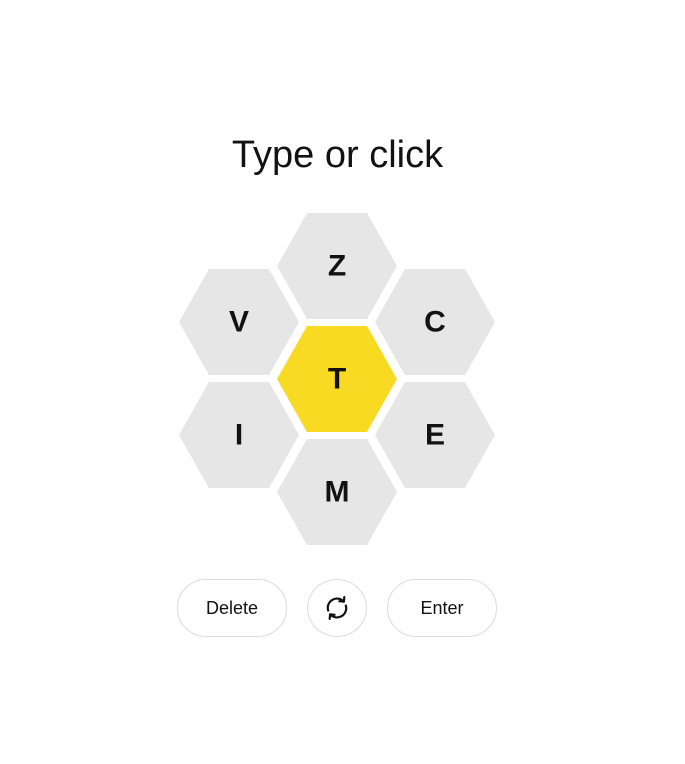 This screenshot has width=685, height=764. I want to click on hive-letter: M, so click(337, 492).